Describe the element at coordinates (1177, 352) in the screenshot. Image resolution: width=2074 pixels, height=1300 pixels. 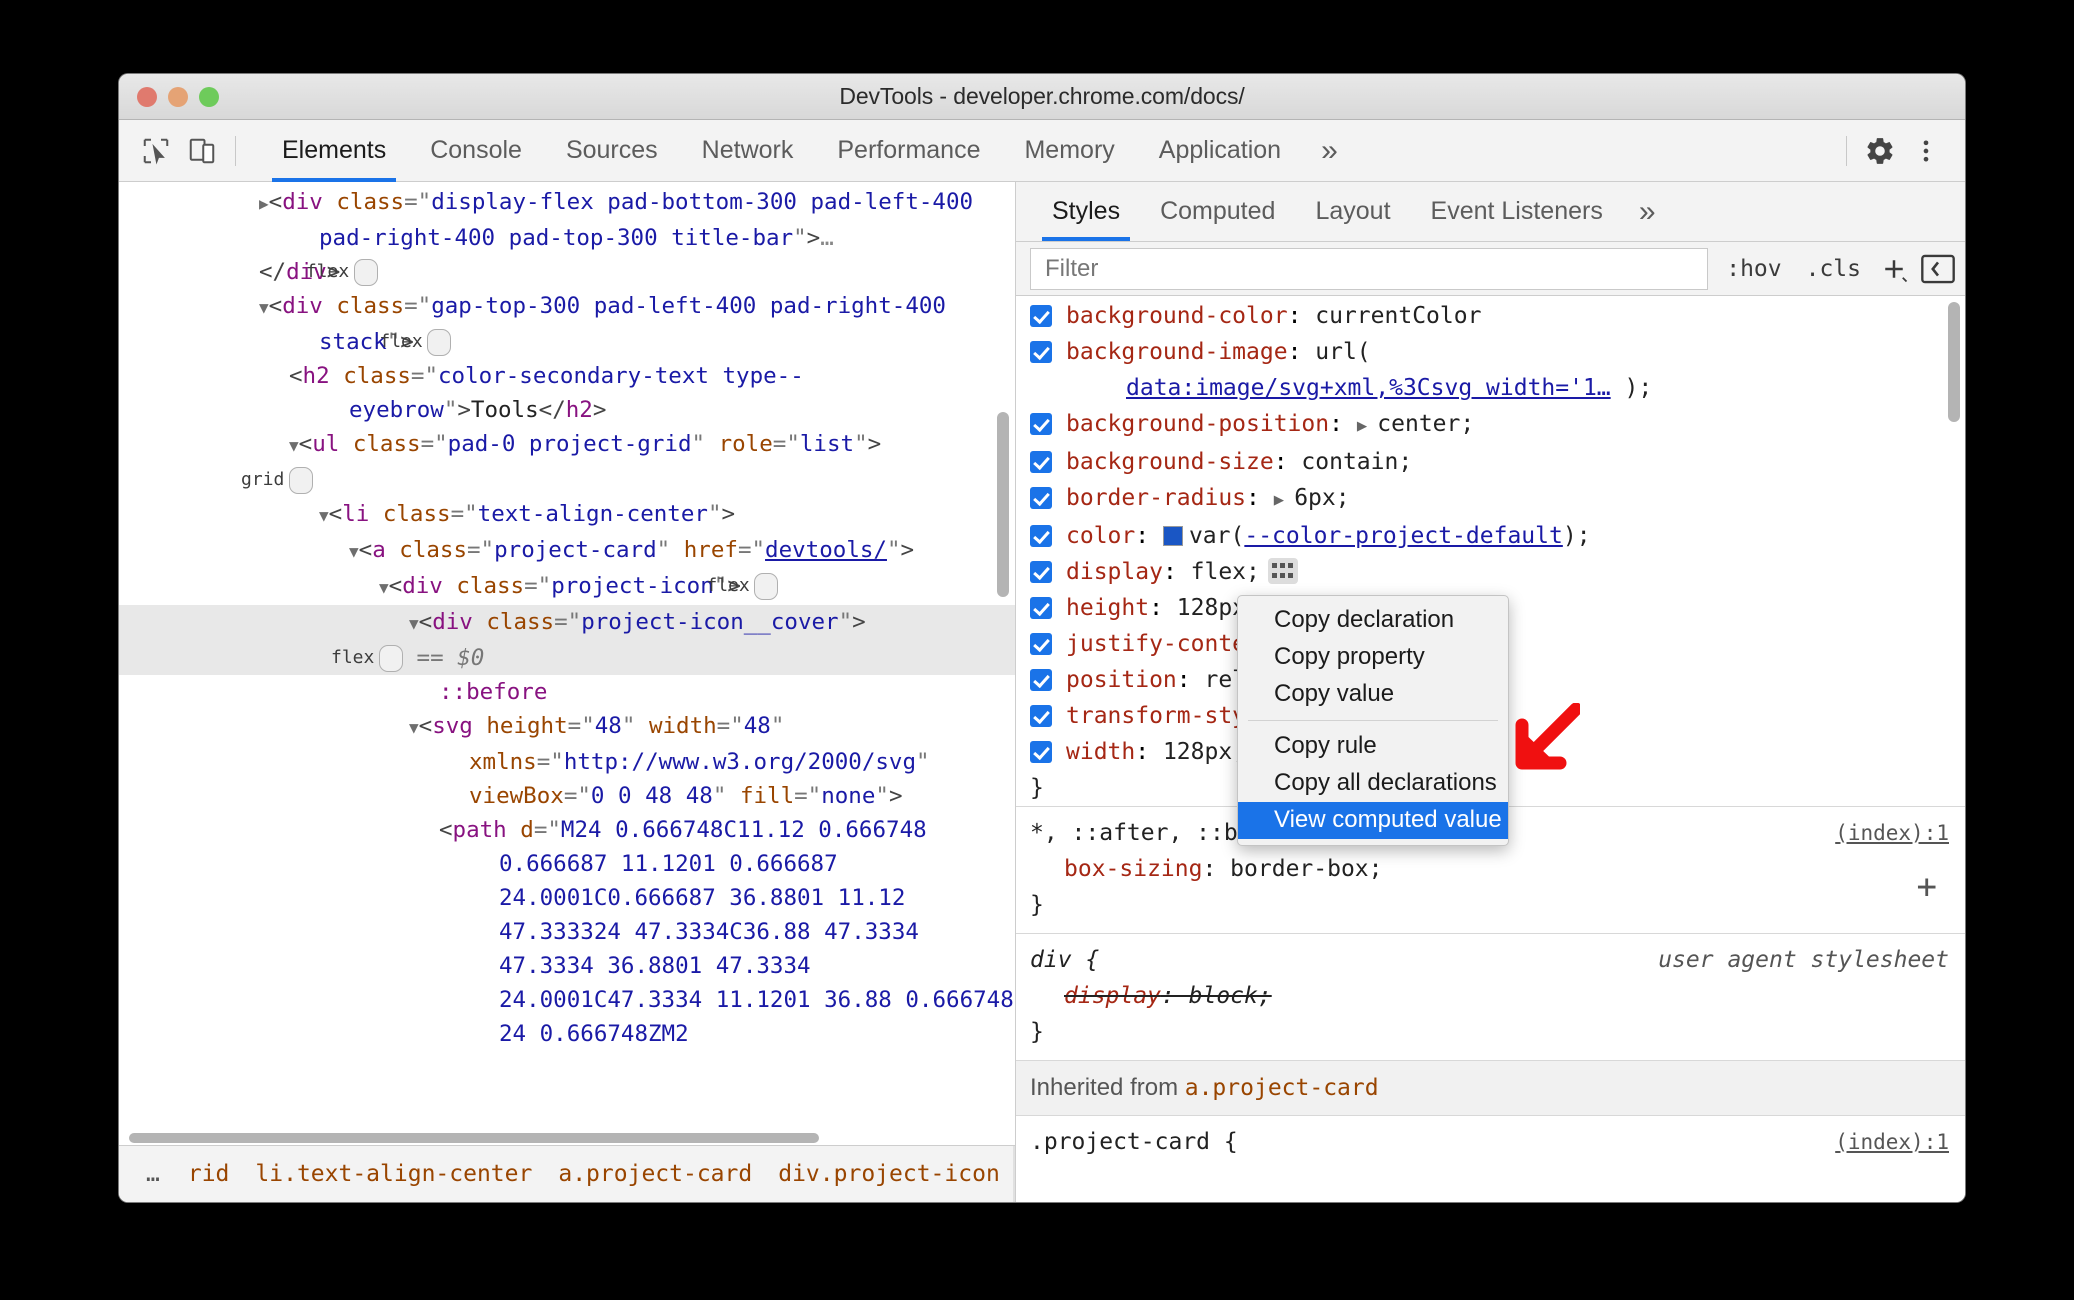
I see `declaration-property: background-image` at that location.